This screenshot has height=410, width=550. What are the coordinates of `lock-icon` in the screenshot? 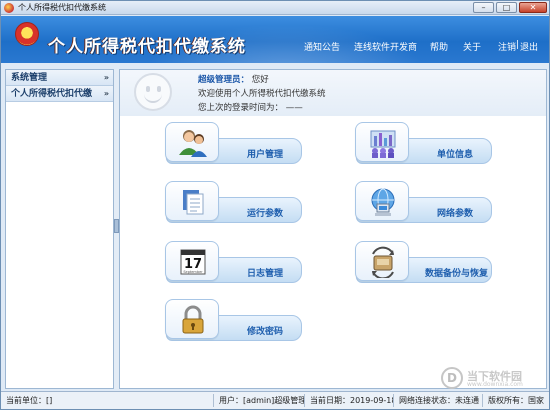 It's located at (192, 319).